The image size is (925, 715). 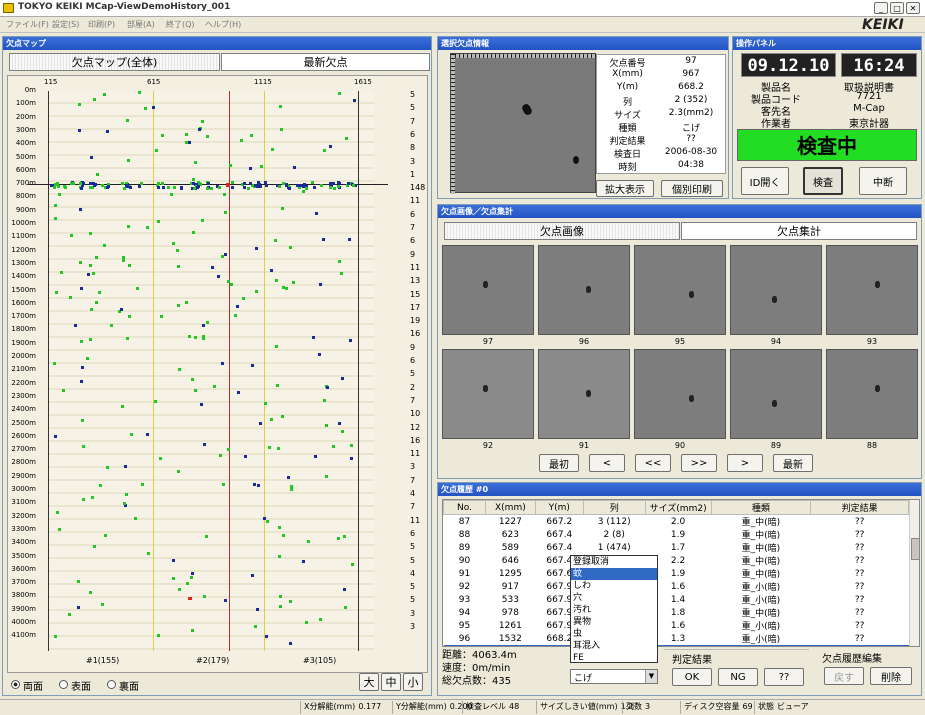 I want to click on judge-ok-button: OK, so click(x=692, y=677).